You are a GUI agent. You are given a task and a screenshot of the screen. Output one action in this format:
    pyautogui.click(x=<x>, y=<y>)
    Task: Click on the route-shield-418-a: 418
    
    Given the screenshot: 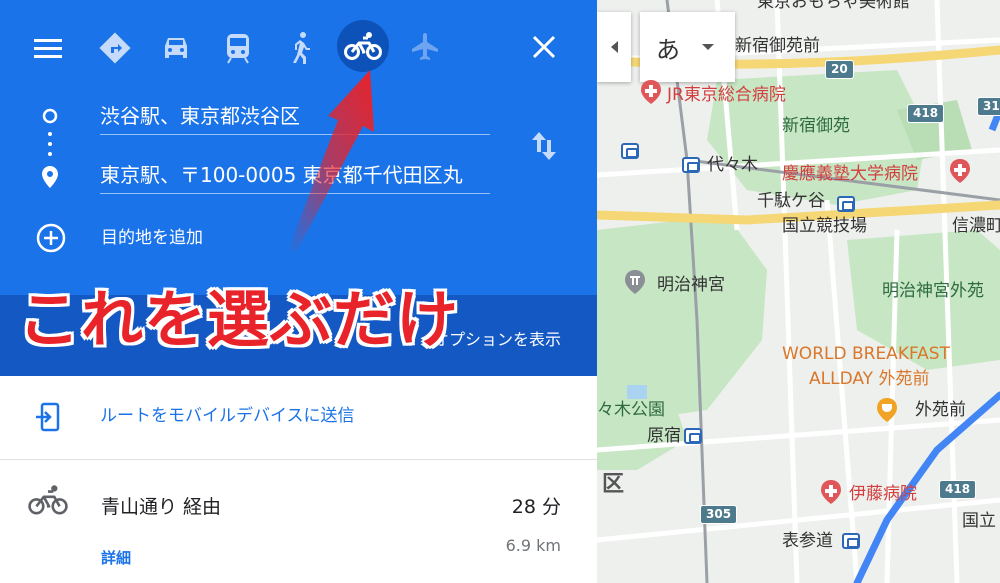 What is the action you would take?
    pyautogui.click(x=926, y=114)
    